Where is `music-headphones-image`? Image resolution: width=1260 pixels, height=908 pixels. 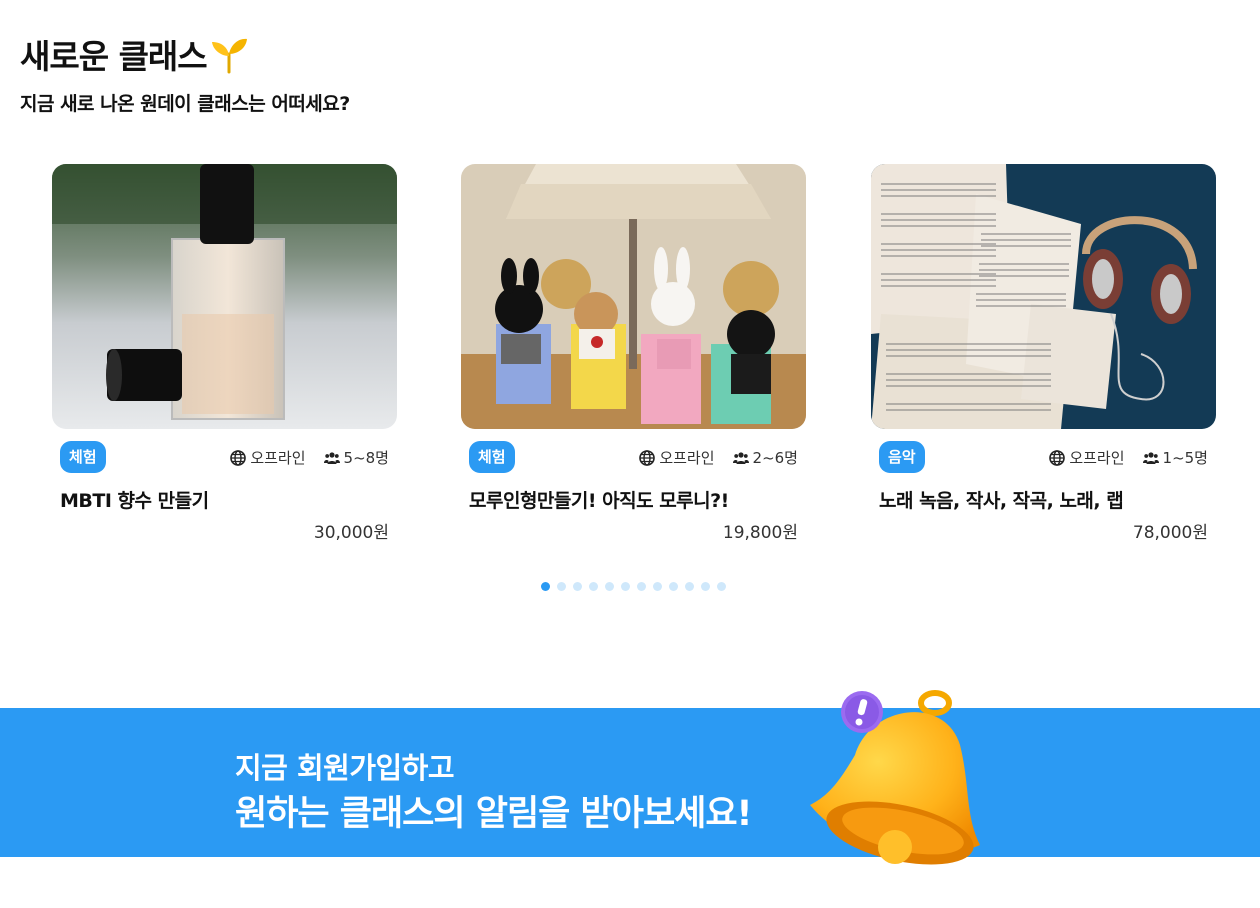 music-headphones-image is located at coordinates (1043, 296).